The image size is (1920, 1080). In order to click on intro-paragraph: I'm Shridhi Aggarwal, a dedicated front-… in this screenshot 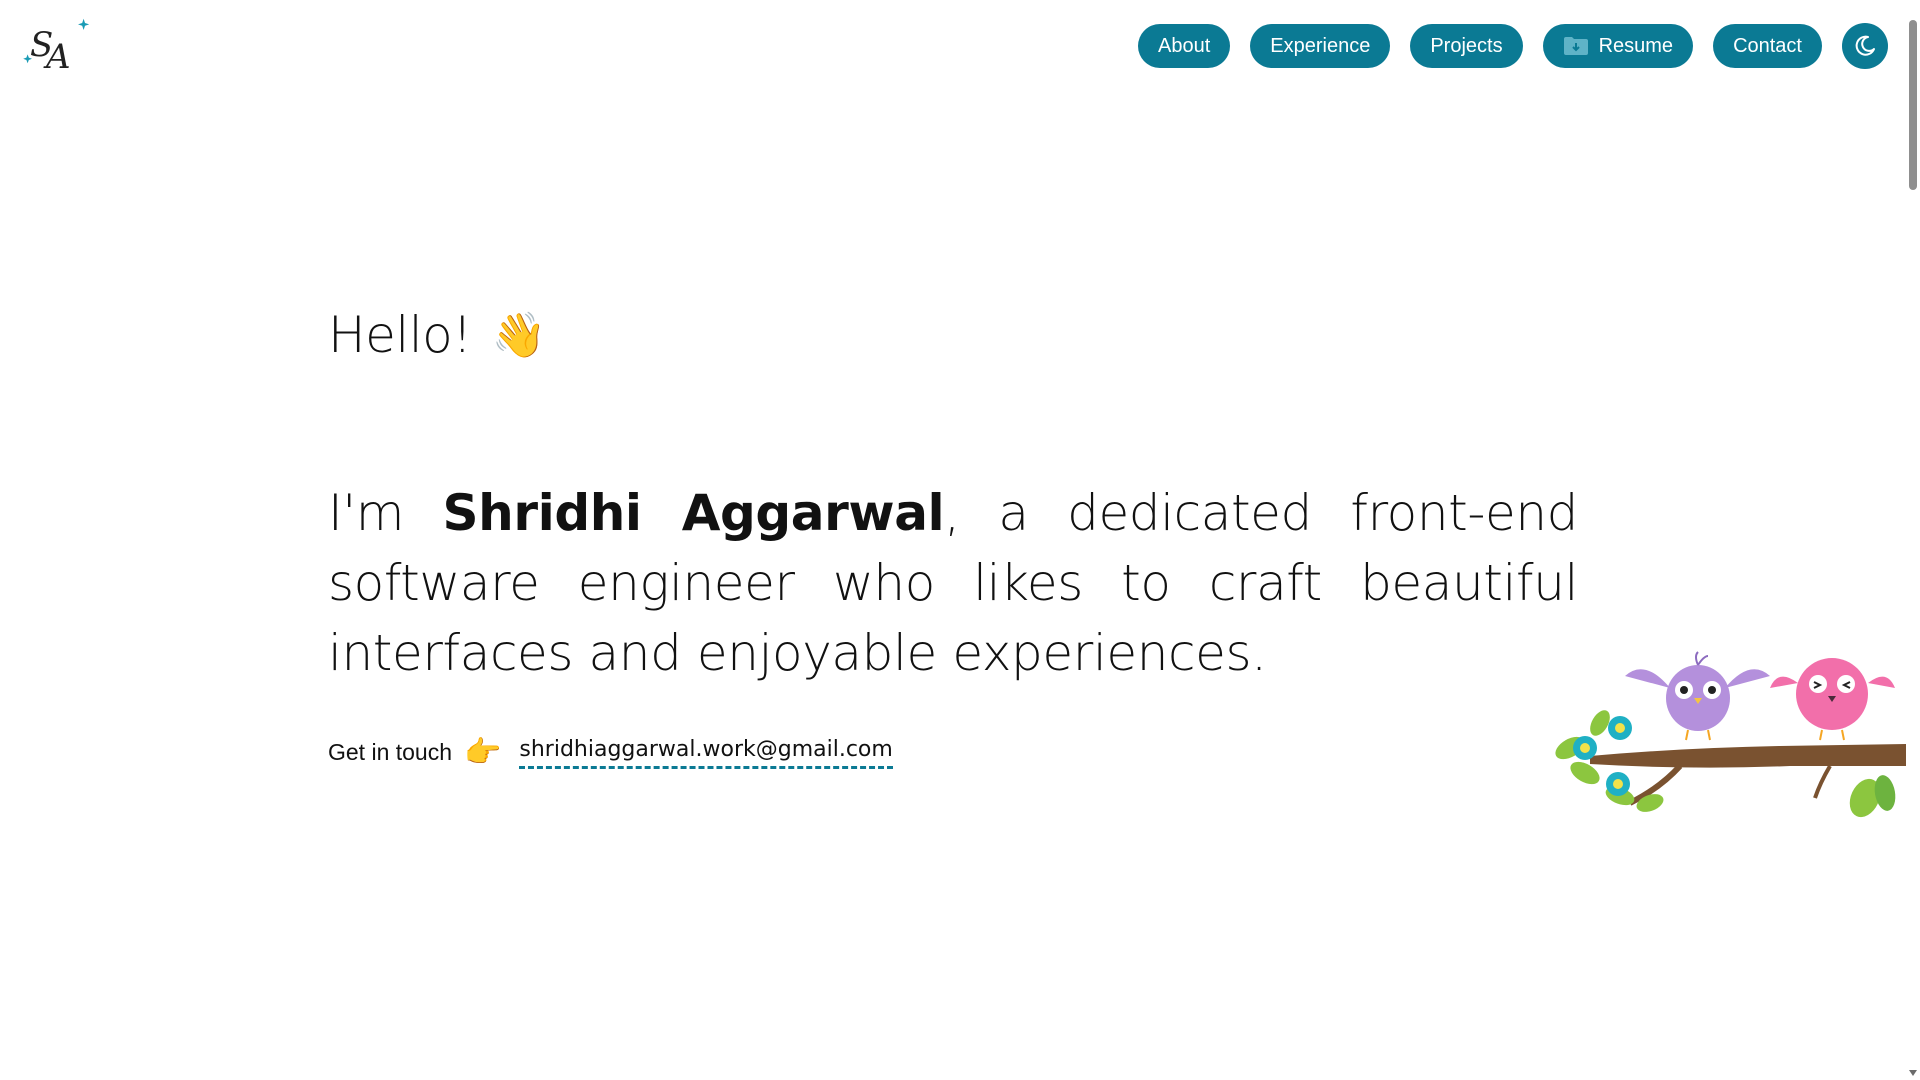, I will do `click(953, 583)`.